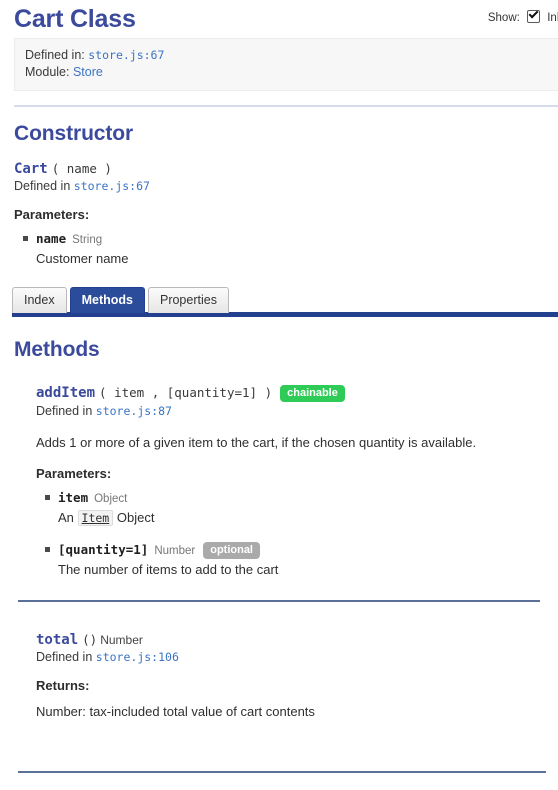  Describe the element at coordinates (39, 300) in the screenshot. I see `tab-index: Index` at that location.